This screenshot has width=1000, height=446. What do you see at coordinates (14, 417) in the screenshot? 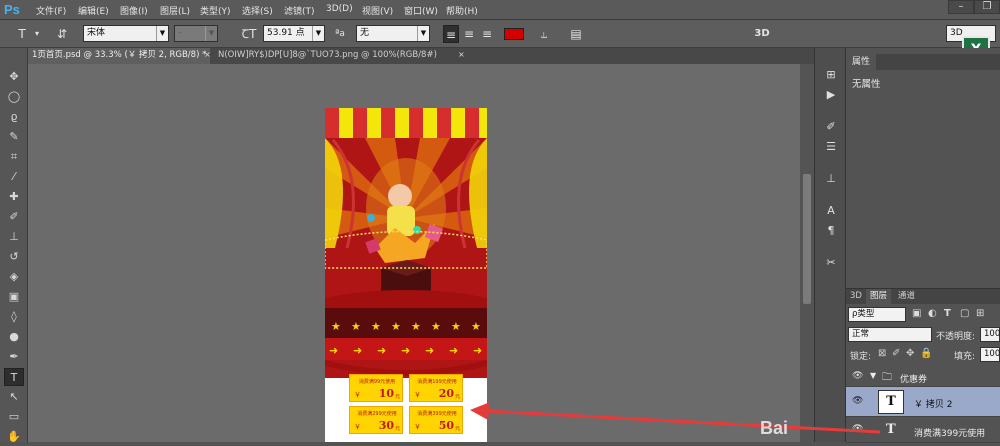
I see `rectangle-tool-icon: ▭` at bounding box center [14, 417].